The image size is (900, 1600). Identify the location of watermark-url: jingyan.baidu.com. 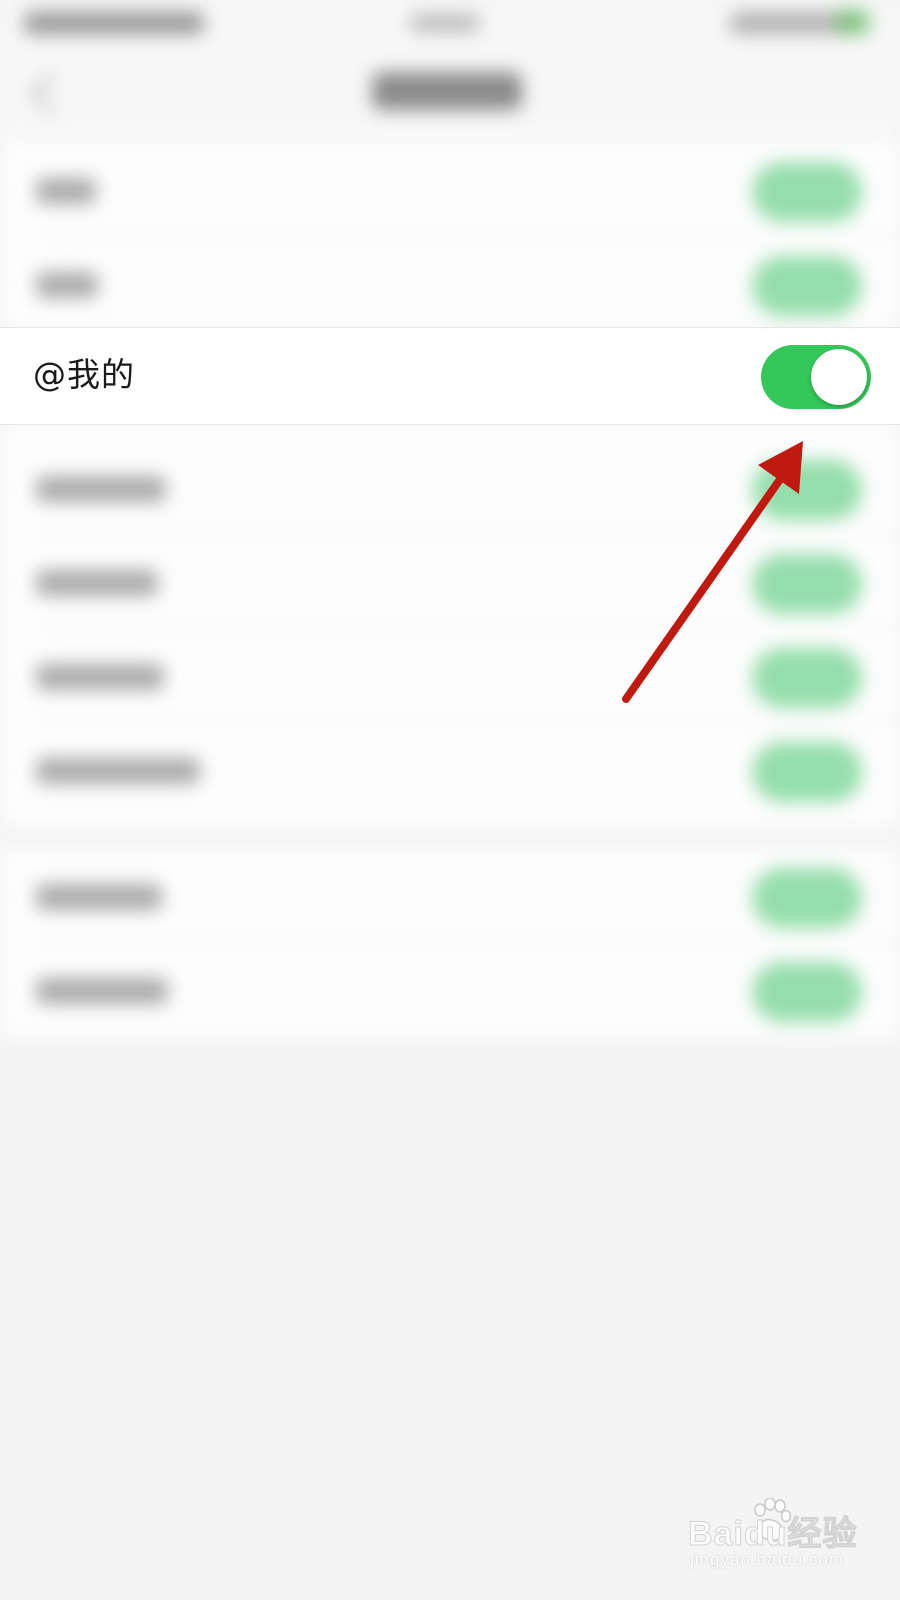
(767, 1559).